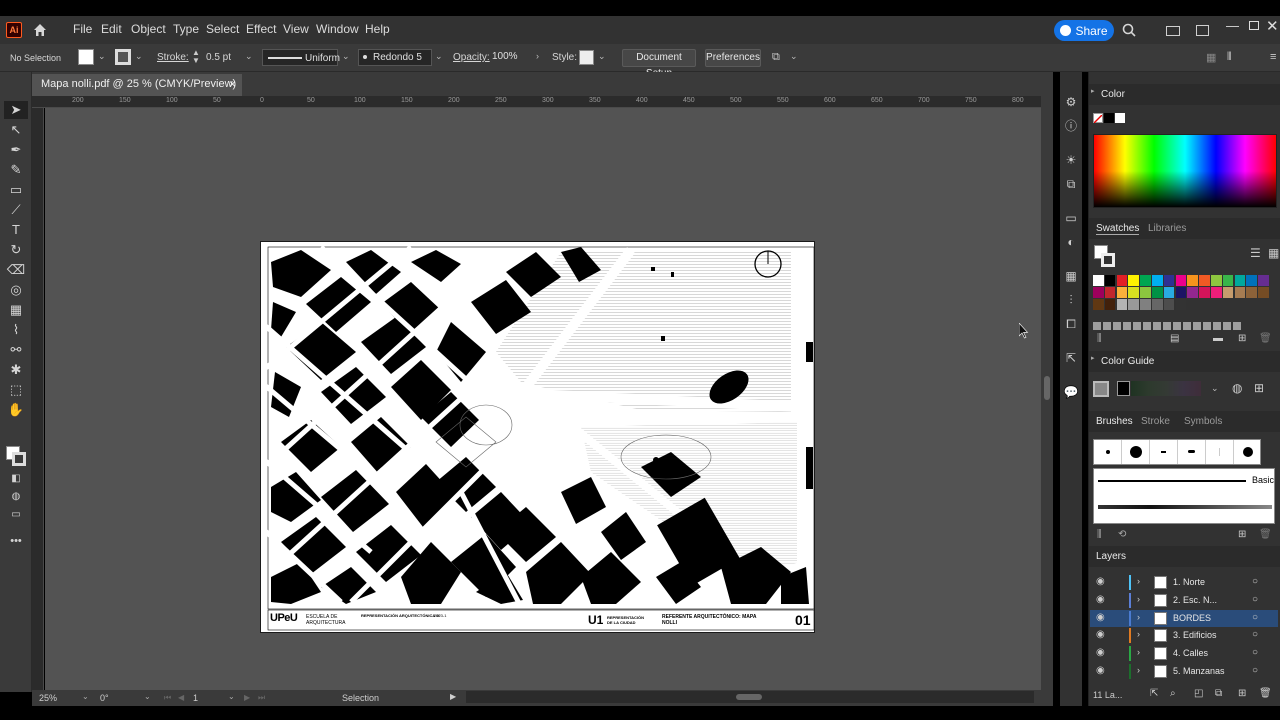 This screenshot has height=720, width=1280. I want to click on menu-file: File, so click(82, 29).